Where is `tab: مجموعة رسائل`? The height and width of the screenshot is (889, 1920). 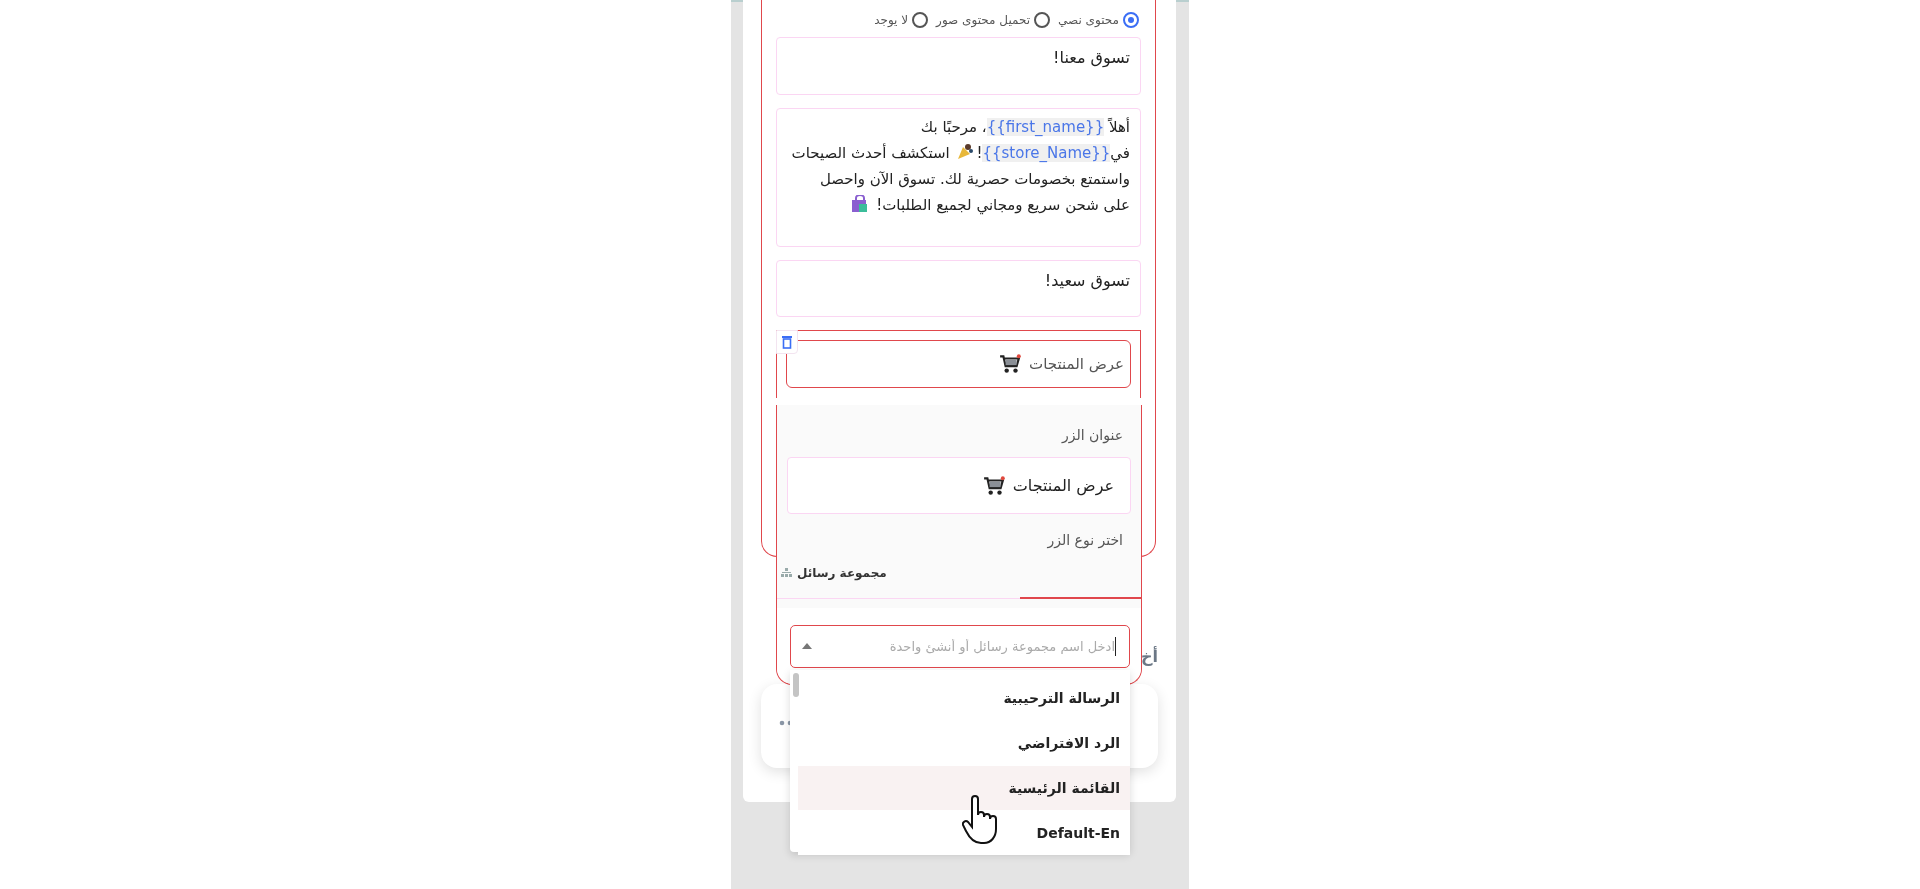 tab: مجموعة رسائل is located at coordinates (834, 573).